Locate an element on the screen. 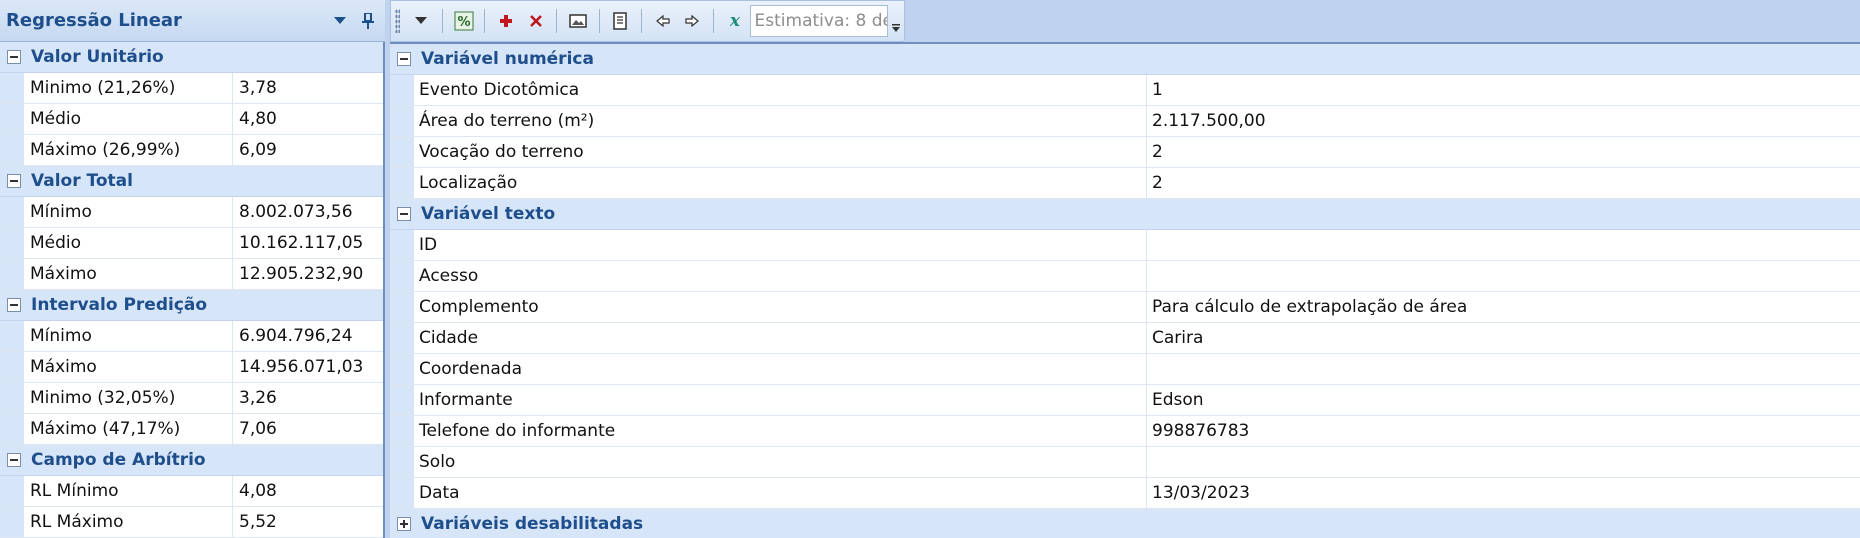 This screenshot has width=1860, height=538. property-row: ID is located at coordinates (1125, 245).